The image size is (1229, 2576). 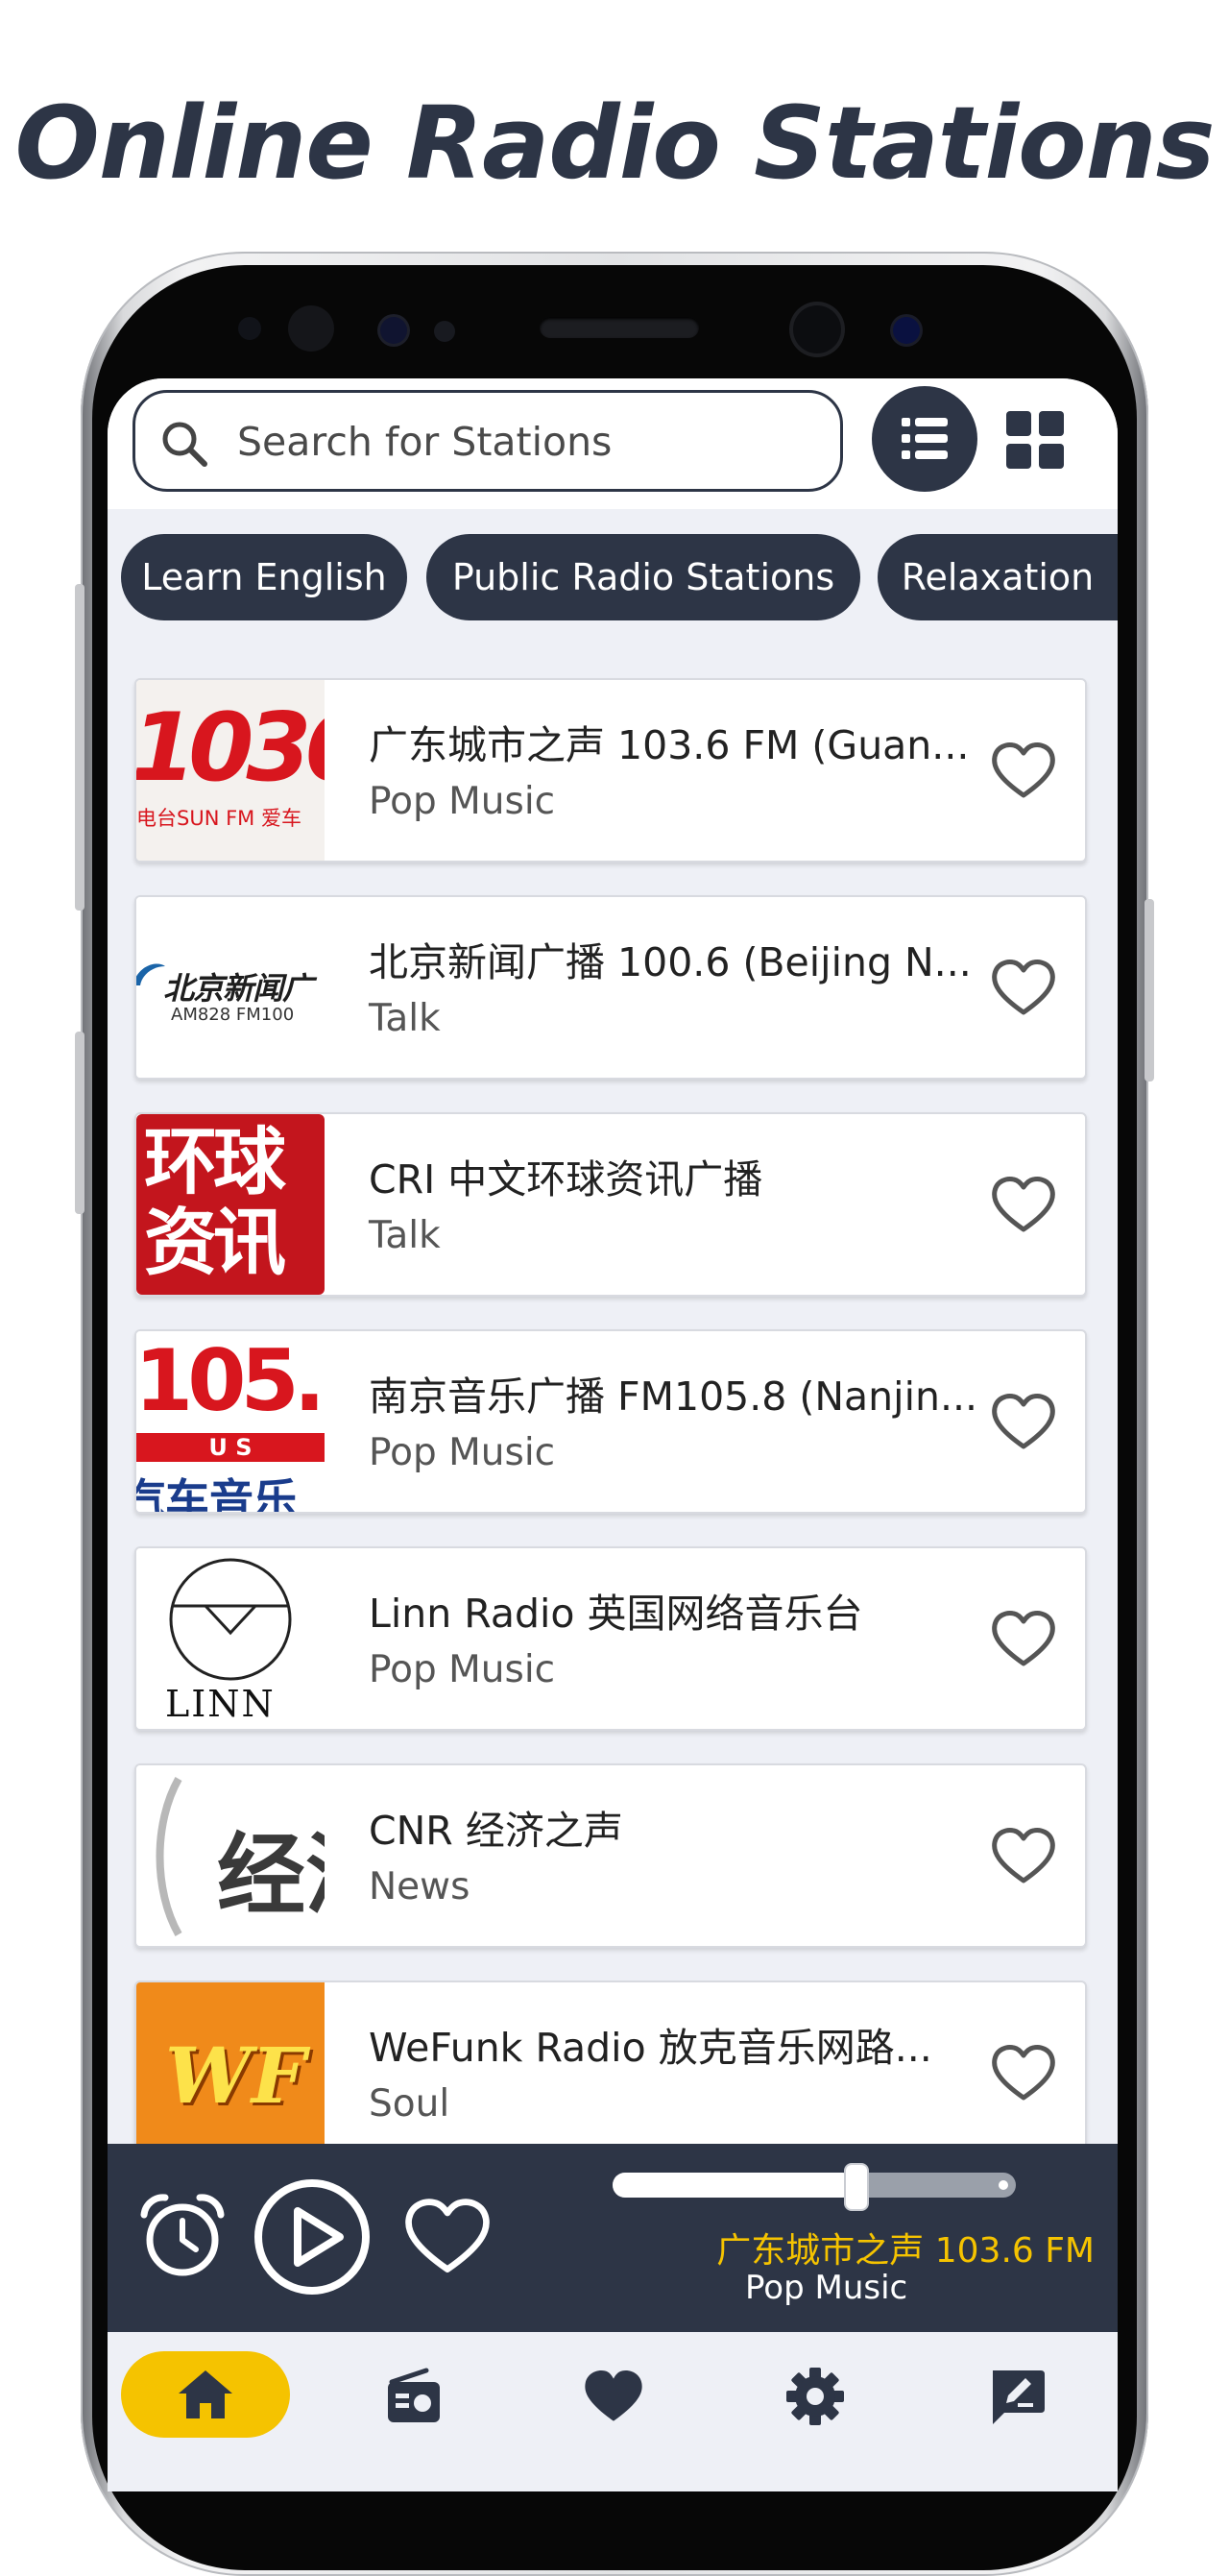 What do you see at coordinates (220, 1704) in the screenshot?
I see `logo-text: LINN` at bounding box center [220, 1704].